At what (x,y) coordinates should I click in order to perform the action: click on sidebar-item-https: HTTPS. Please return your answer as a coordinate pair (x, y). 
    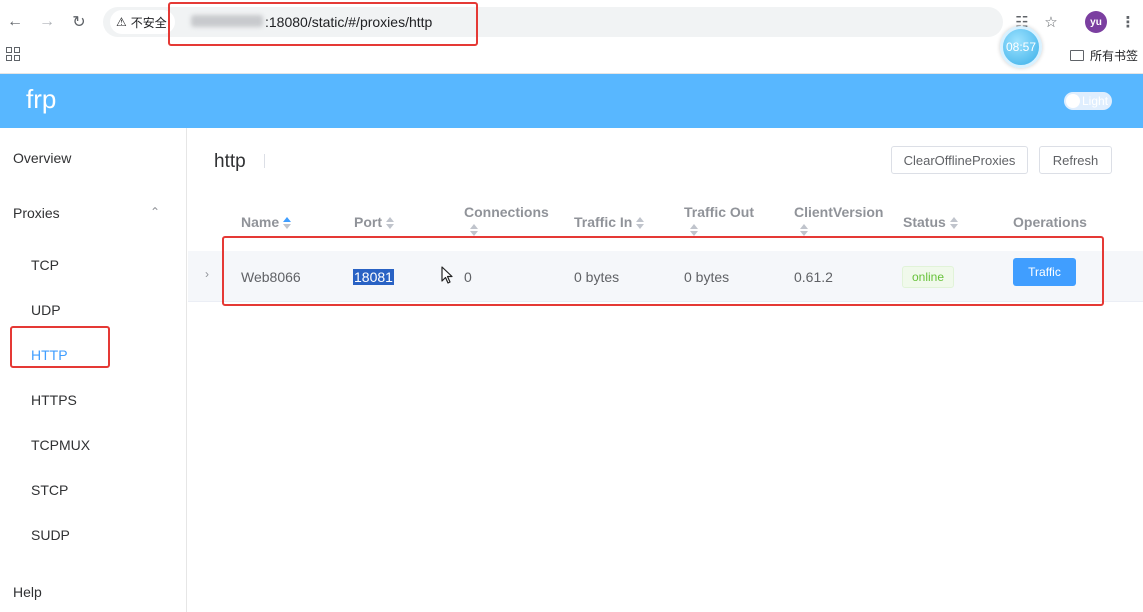
    Looking at the image, I should click on (124, 400).